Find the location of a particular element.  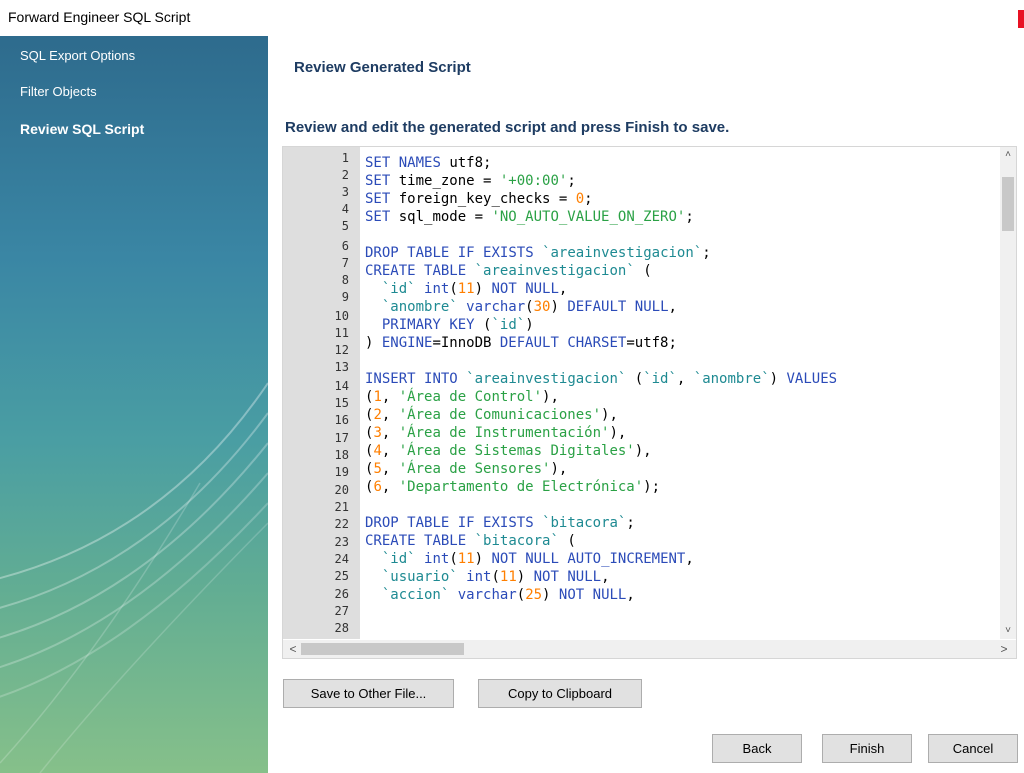

code-line: `id` int(11) NOT NULL AUTO_INCREMENT, is located at coordinates (537, 559).